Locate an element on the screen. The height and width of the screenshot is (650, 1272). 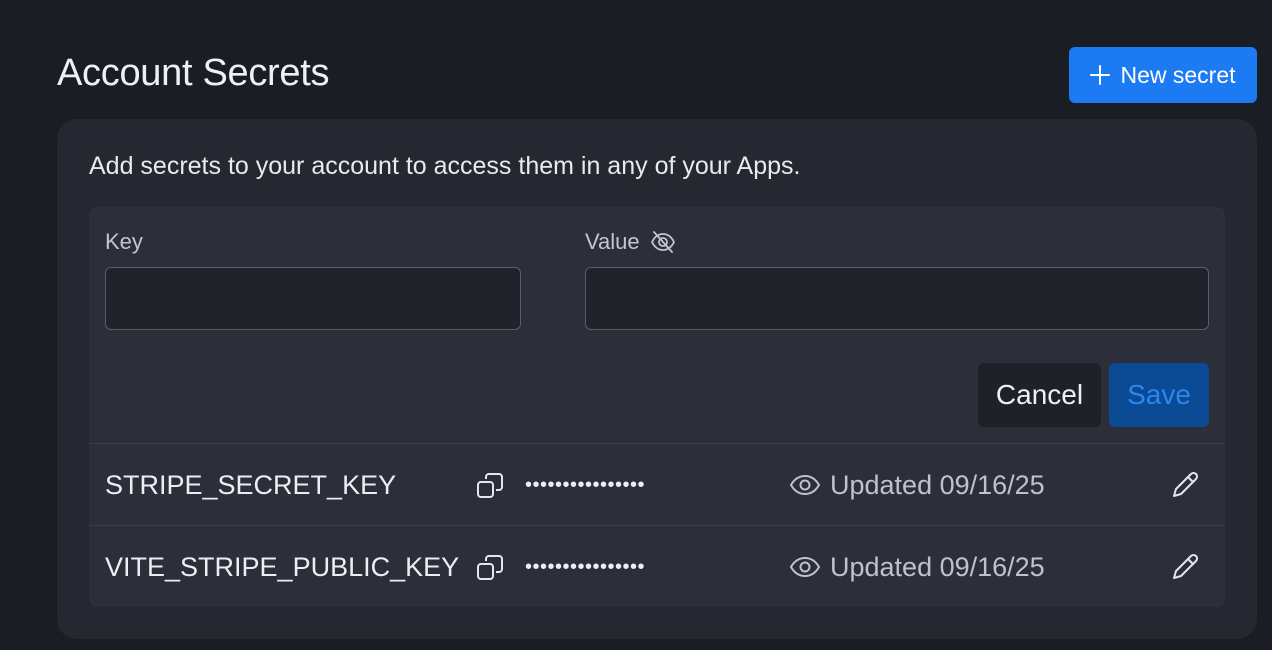
new-secret-label: New secret is located at coordinates (1178, 74).